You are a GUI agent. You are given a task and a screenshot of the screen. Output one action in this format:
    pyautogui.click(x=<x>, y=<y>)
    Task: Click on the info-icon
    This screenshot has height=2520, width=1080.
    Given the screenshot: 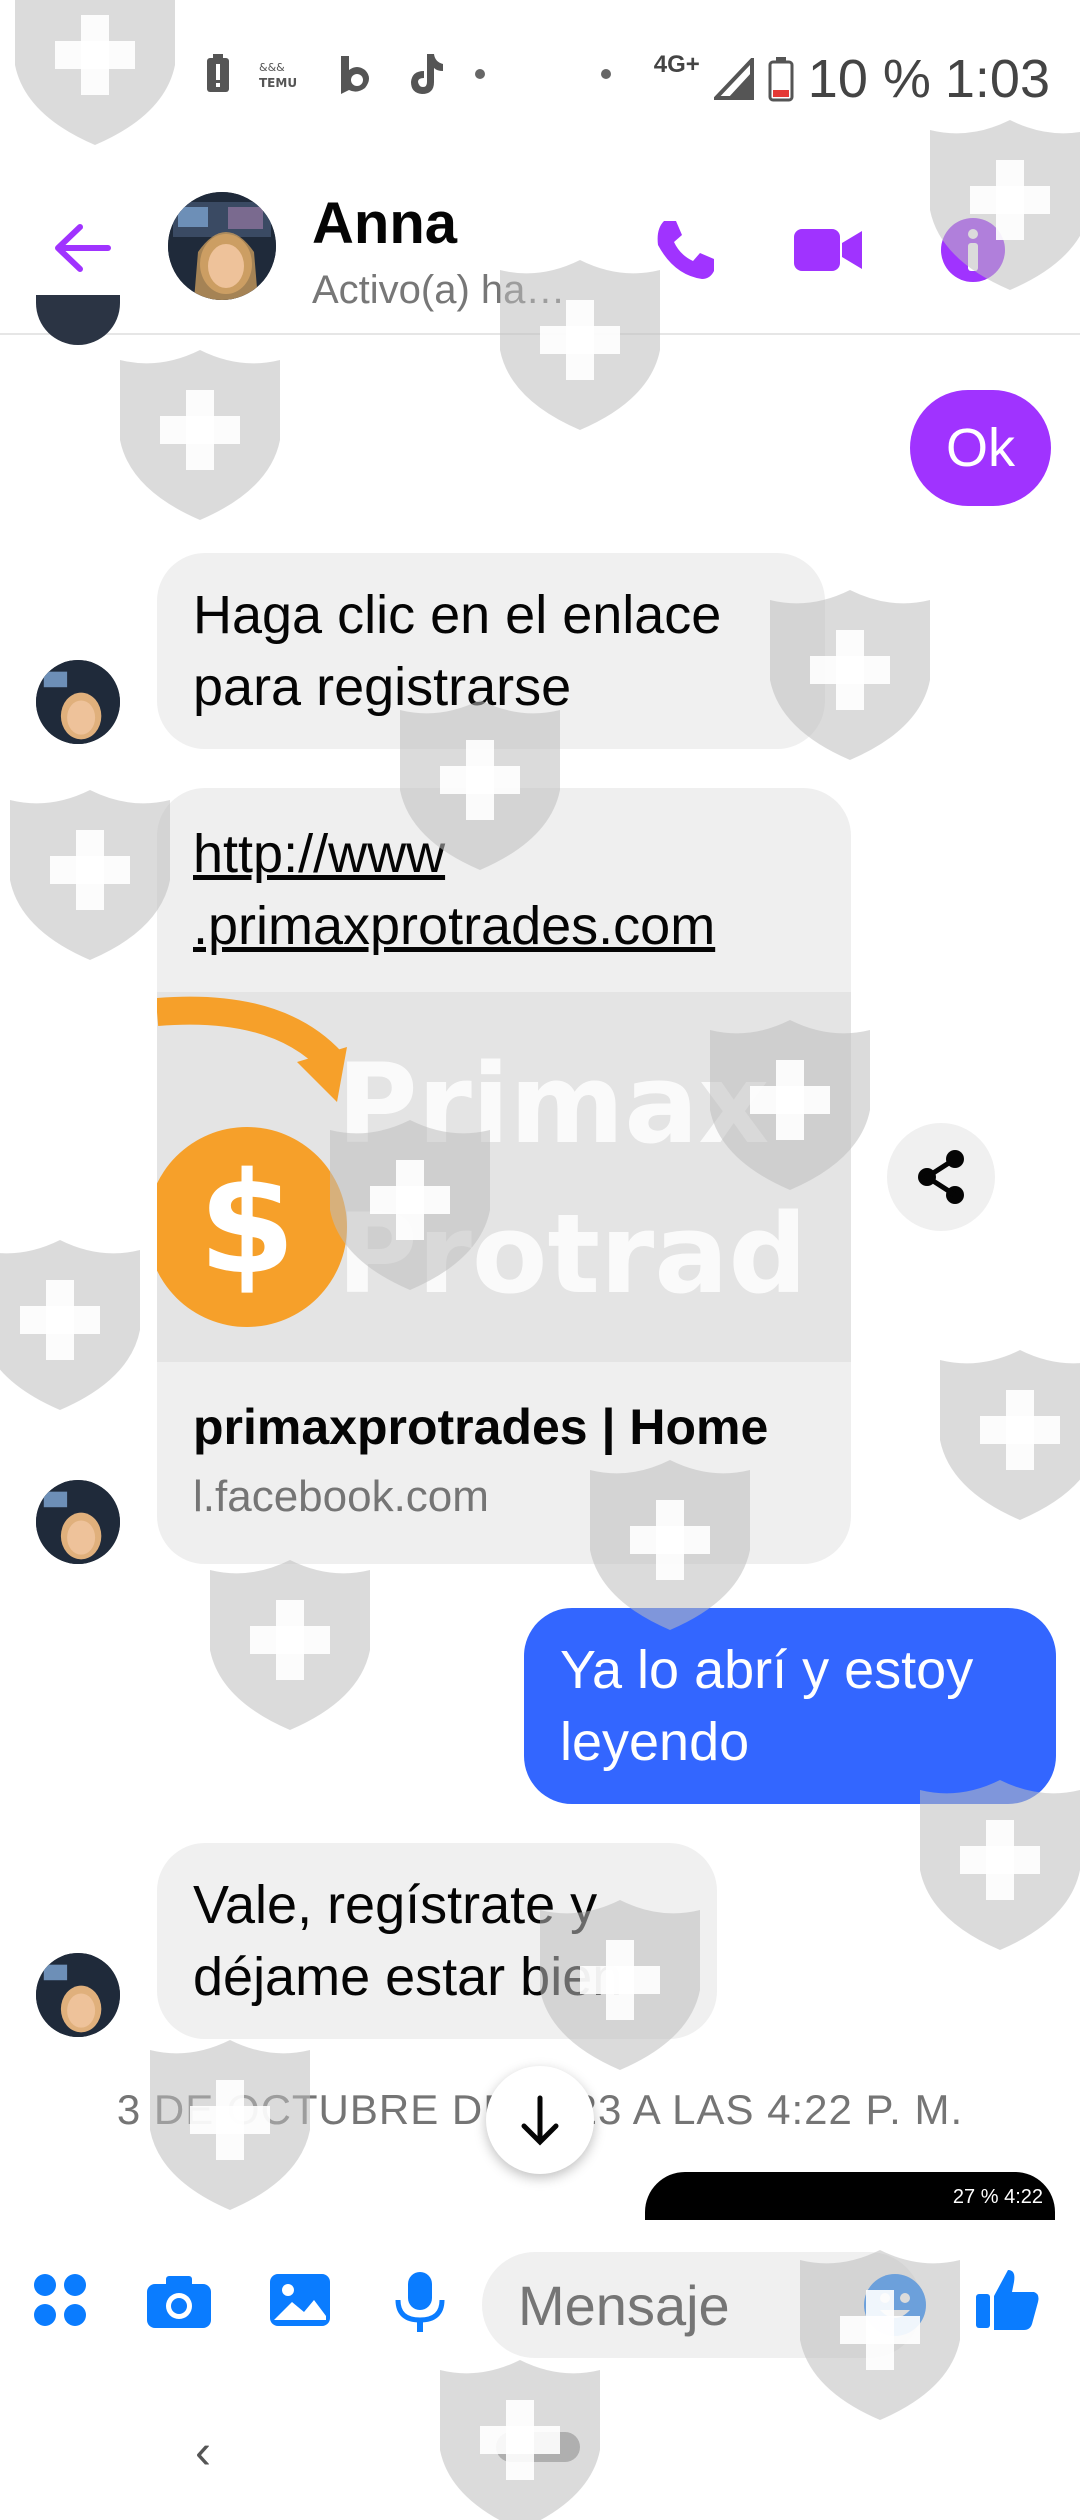 What is the action you would take?
    pyautogui.click(x=973, y=250)
    